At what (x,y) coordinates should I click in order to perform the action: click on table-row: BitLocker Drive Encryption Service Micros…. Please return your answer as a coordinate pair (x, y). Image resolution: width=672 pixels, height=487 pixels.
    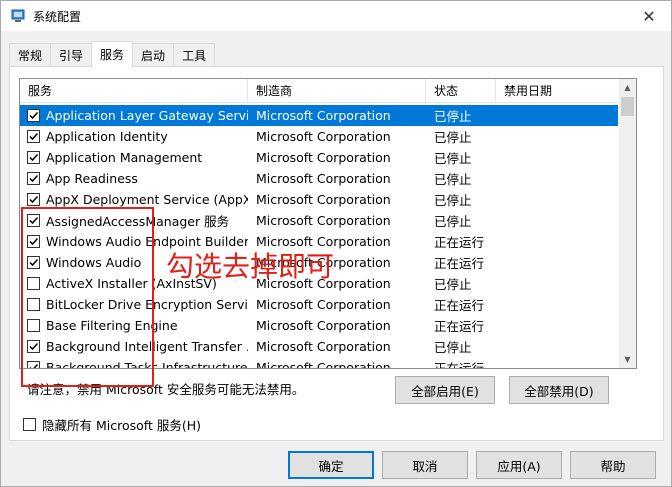
    Looking at the image, I should click on (319, 304).